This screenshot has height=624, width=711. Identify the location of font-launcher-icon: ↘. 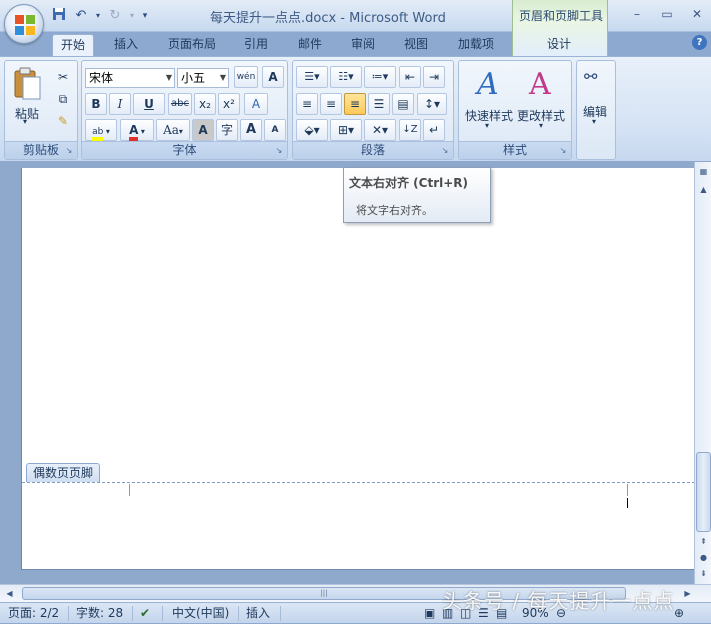
(279, 151).